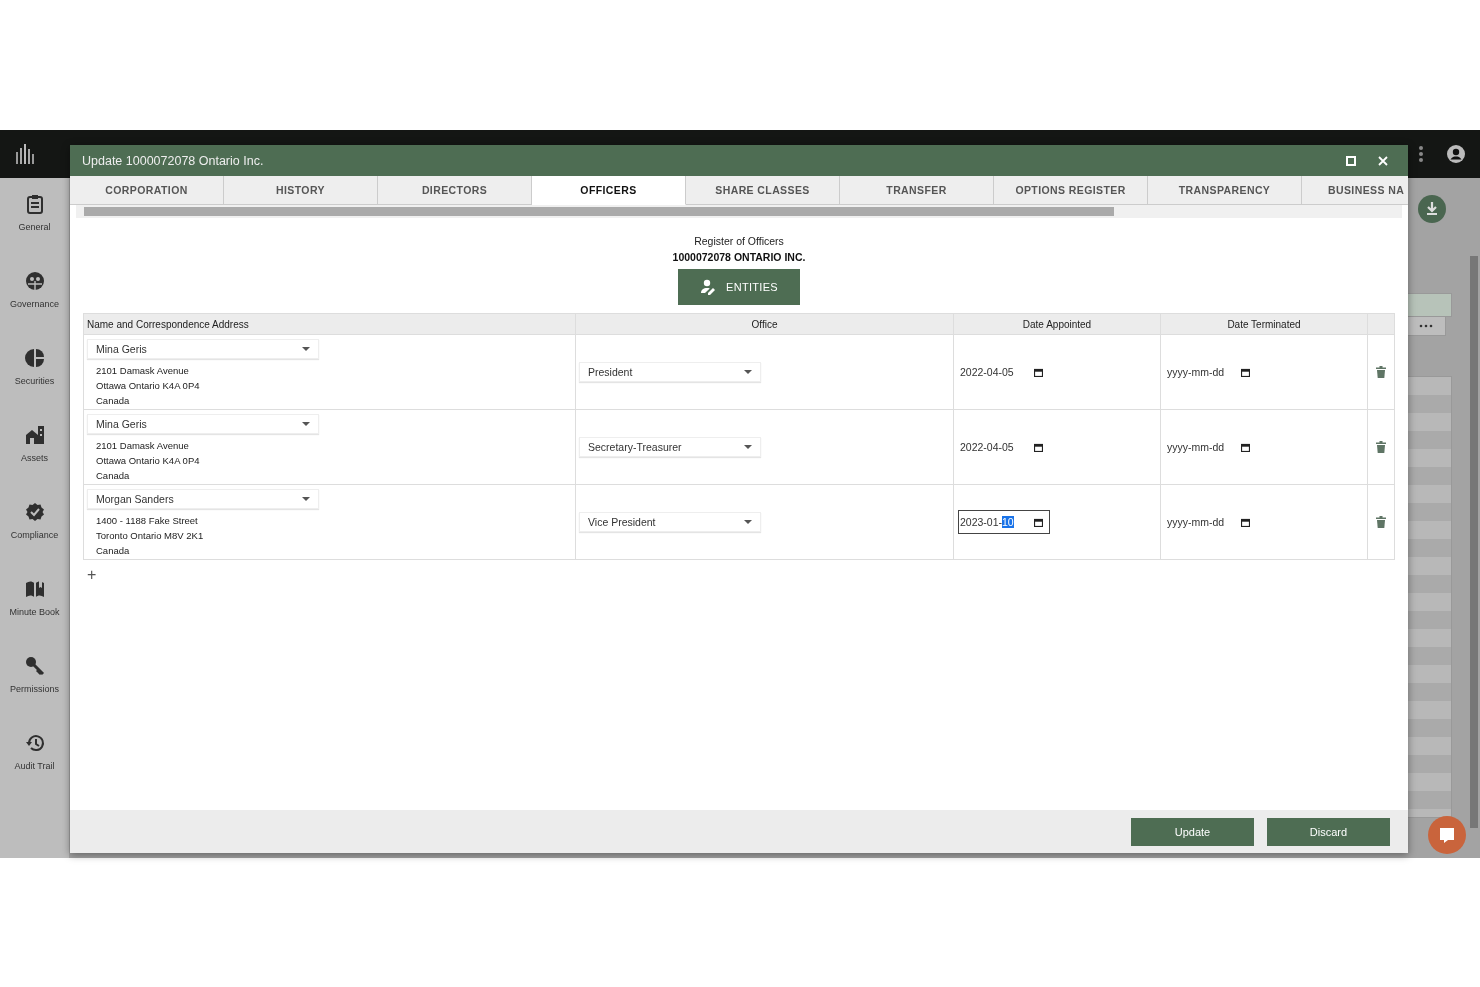  What do you see at coordinates (765, 324) in the screenshot?
I see `column-header: Office` at bounding box center [765, 324].